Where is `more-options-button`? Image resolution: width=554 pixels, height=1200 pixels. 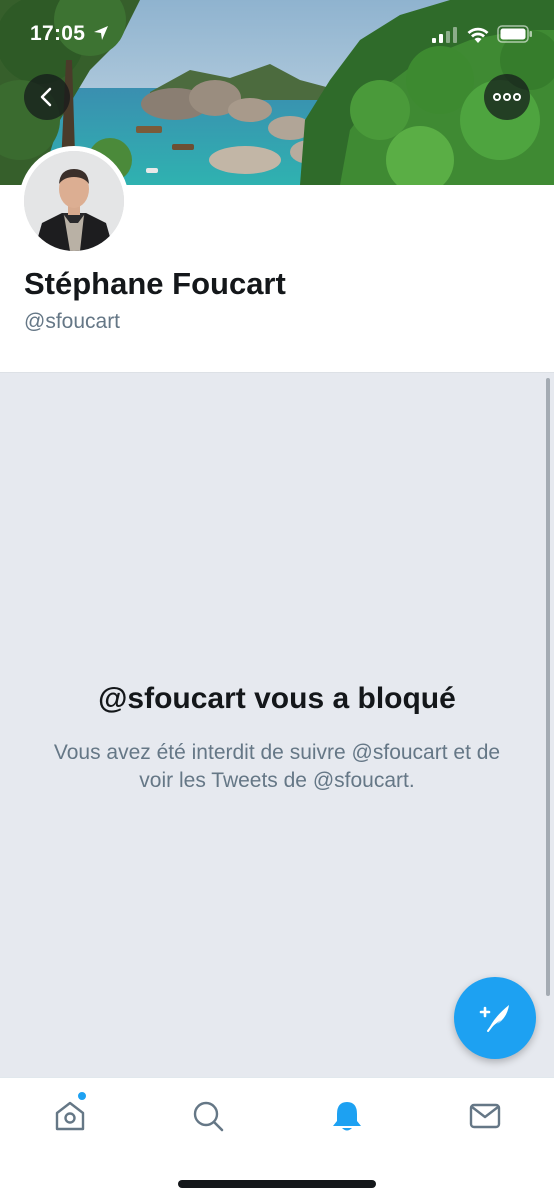
more-options-button is located at coordinates (507, 97).